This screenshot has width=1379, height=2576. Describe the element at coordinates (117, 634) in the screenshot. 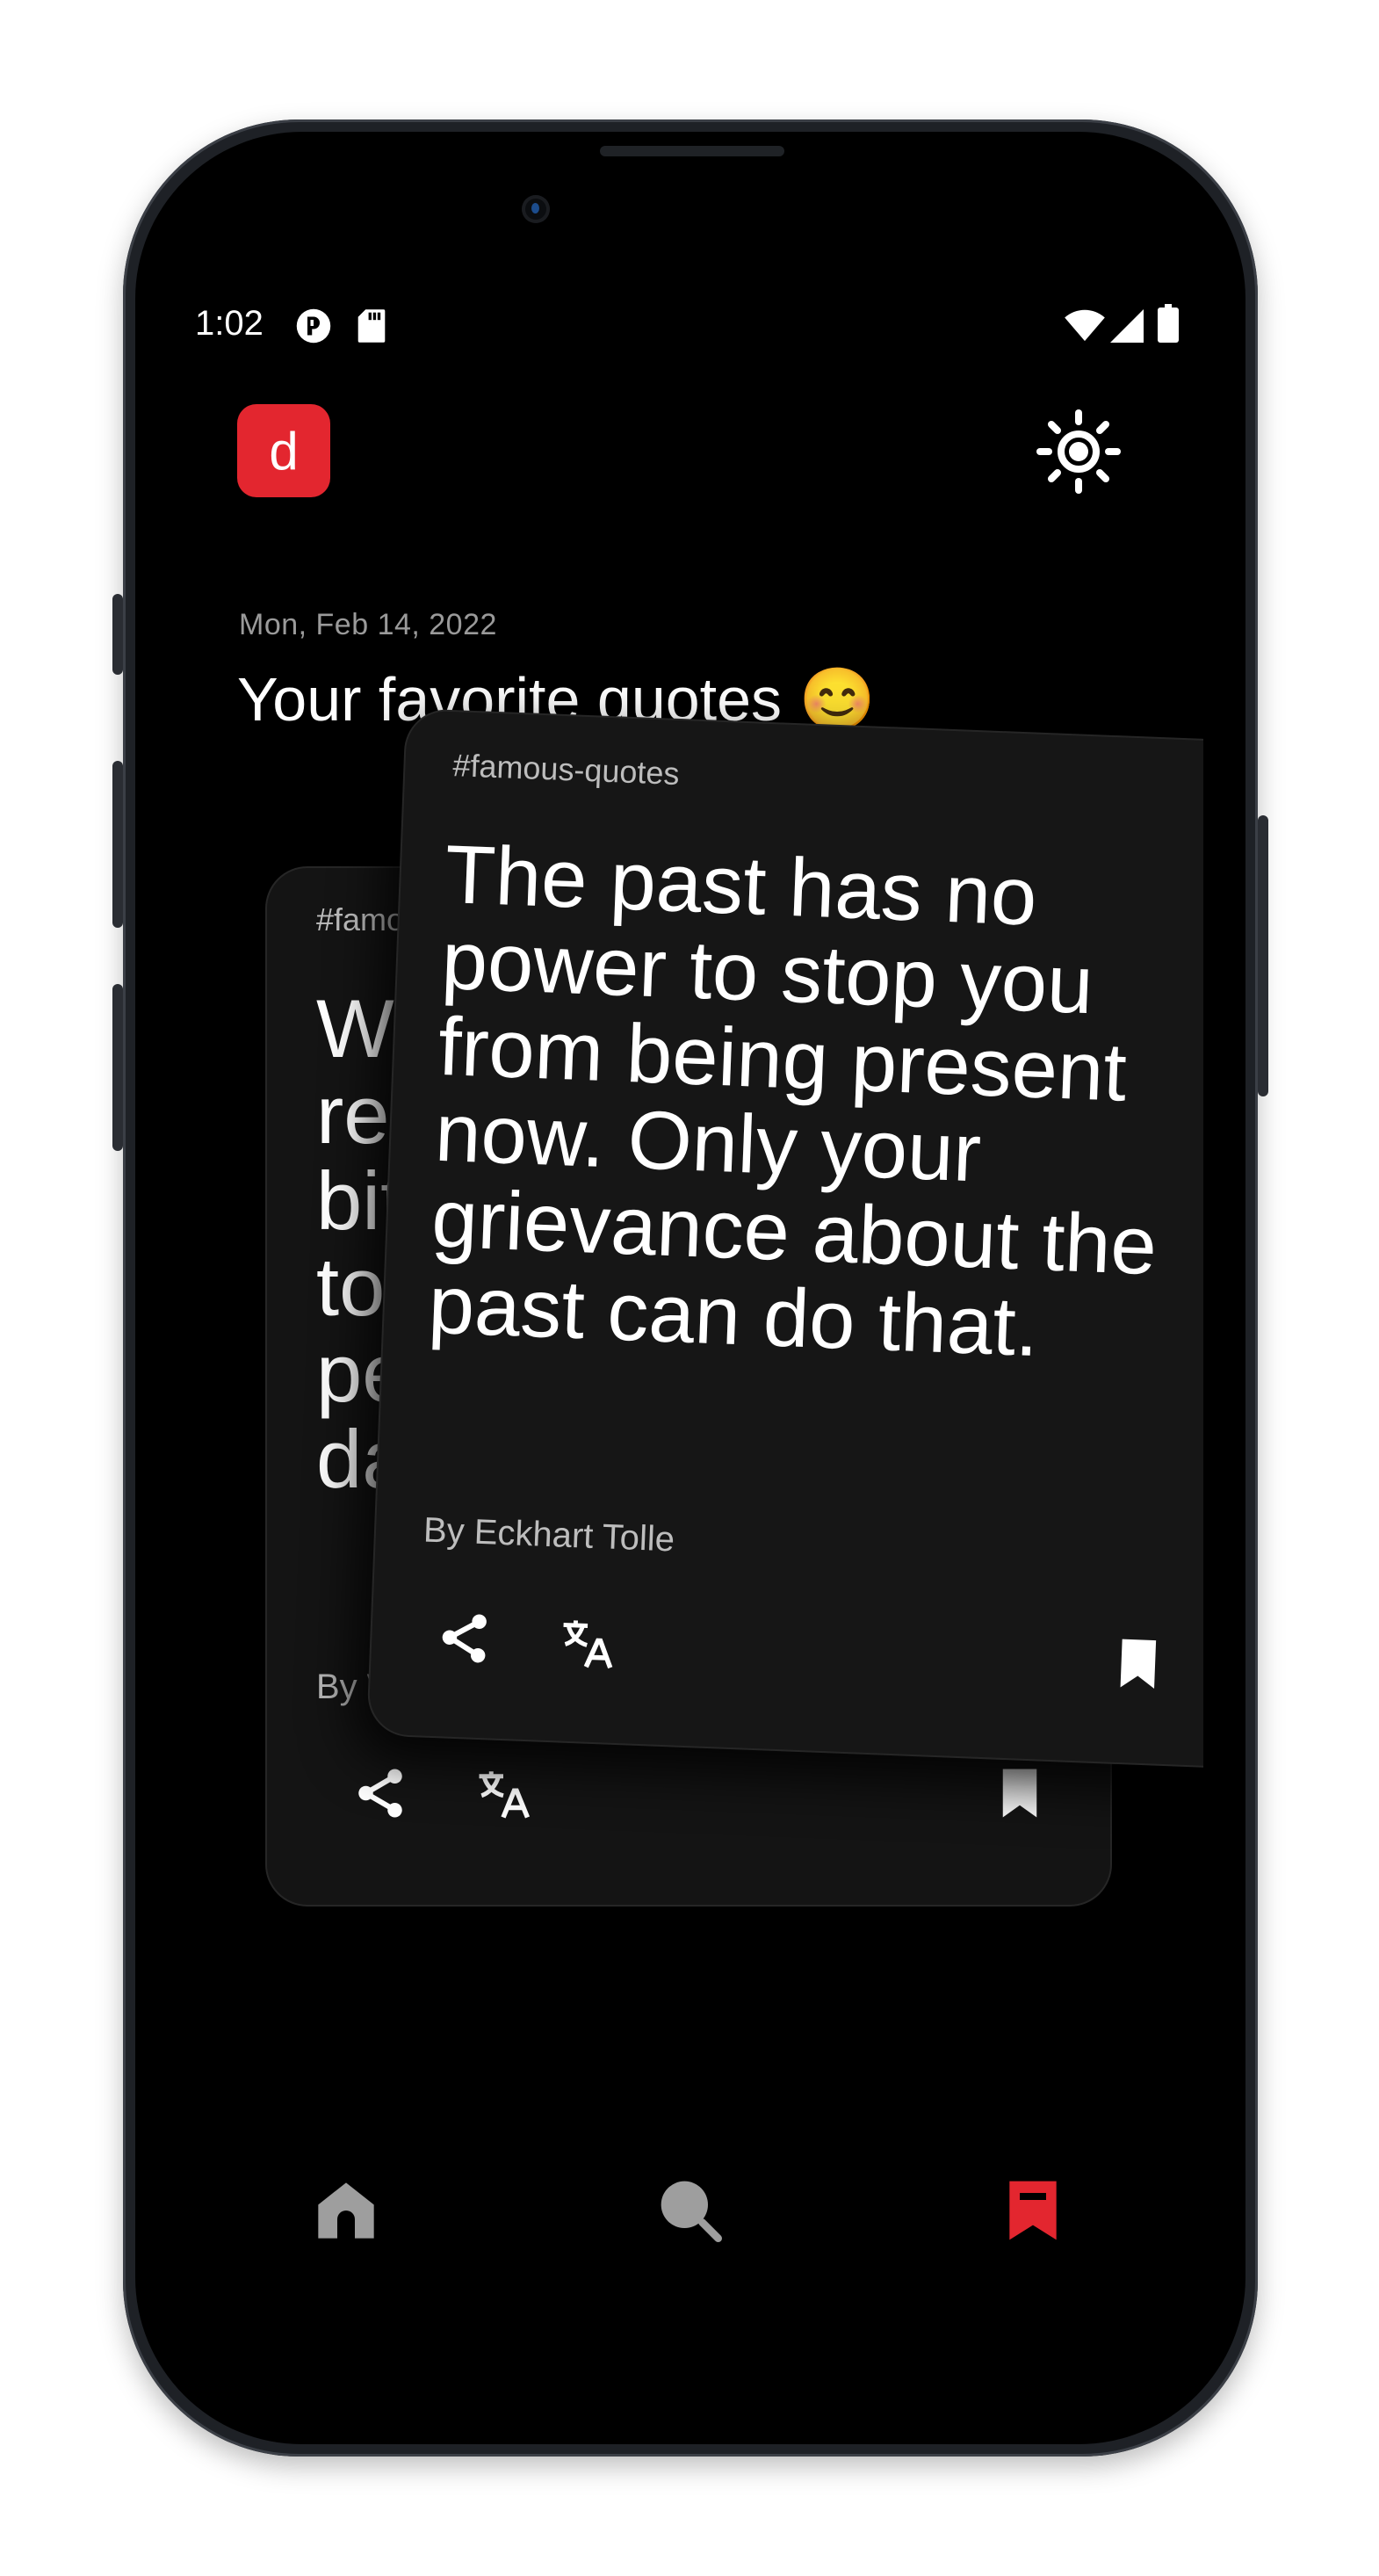

I see `volume-up-button-hw` at that location.